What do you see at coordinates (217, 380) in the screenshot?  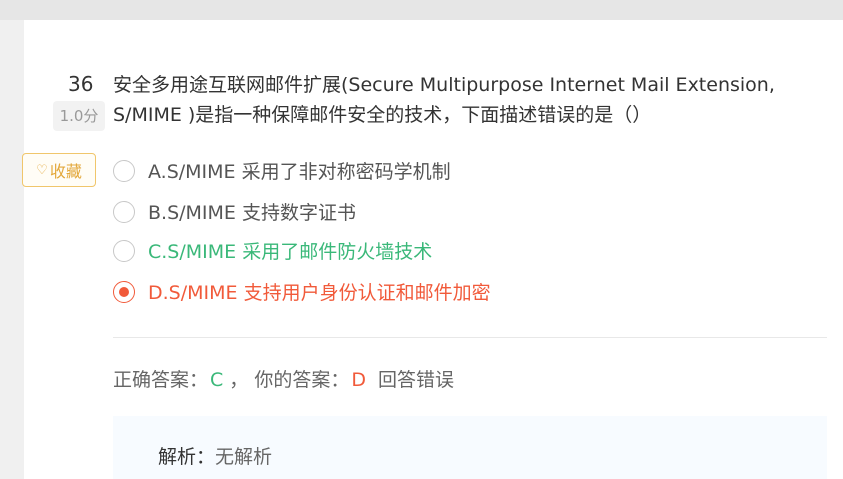 I see `correct-answer-value: C` at bounding box center [217, 380].